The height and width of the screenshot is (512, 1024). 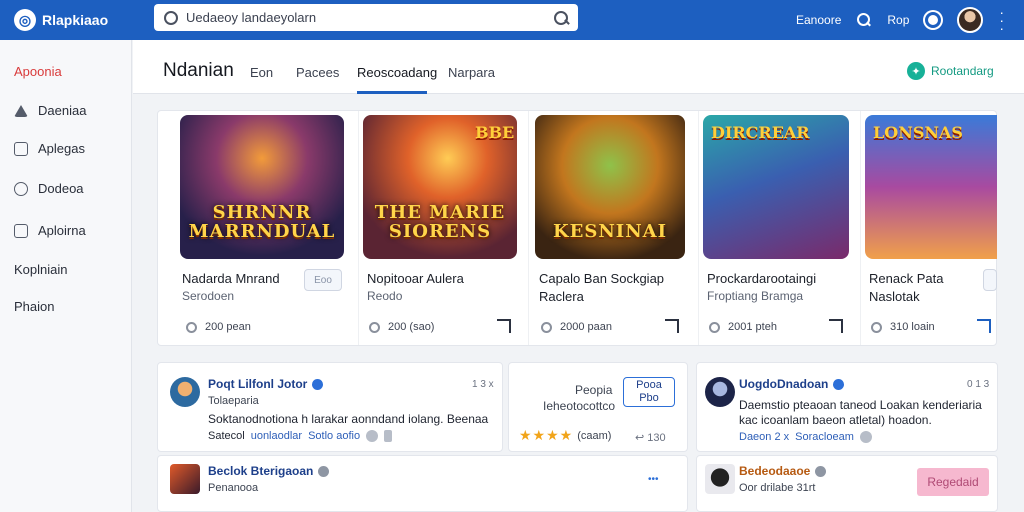 I want to click on game-art-badge: LONSNAS, so click(x=918, y=132).